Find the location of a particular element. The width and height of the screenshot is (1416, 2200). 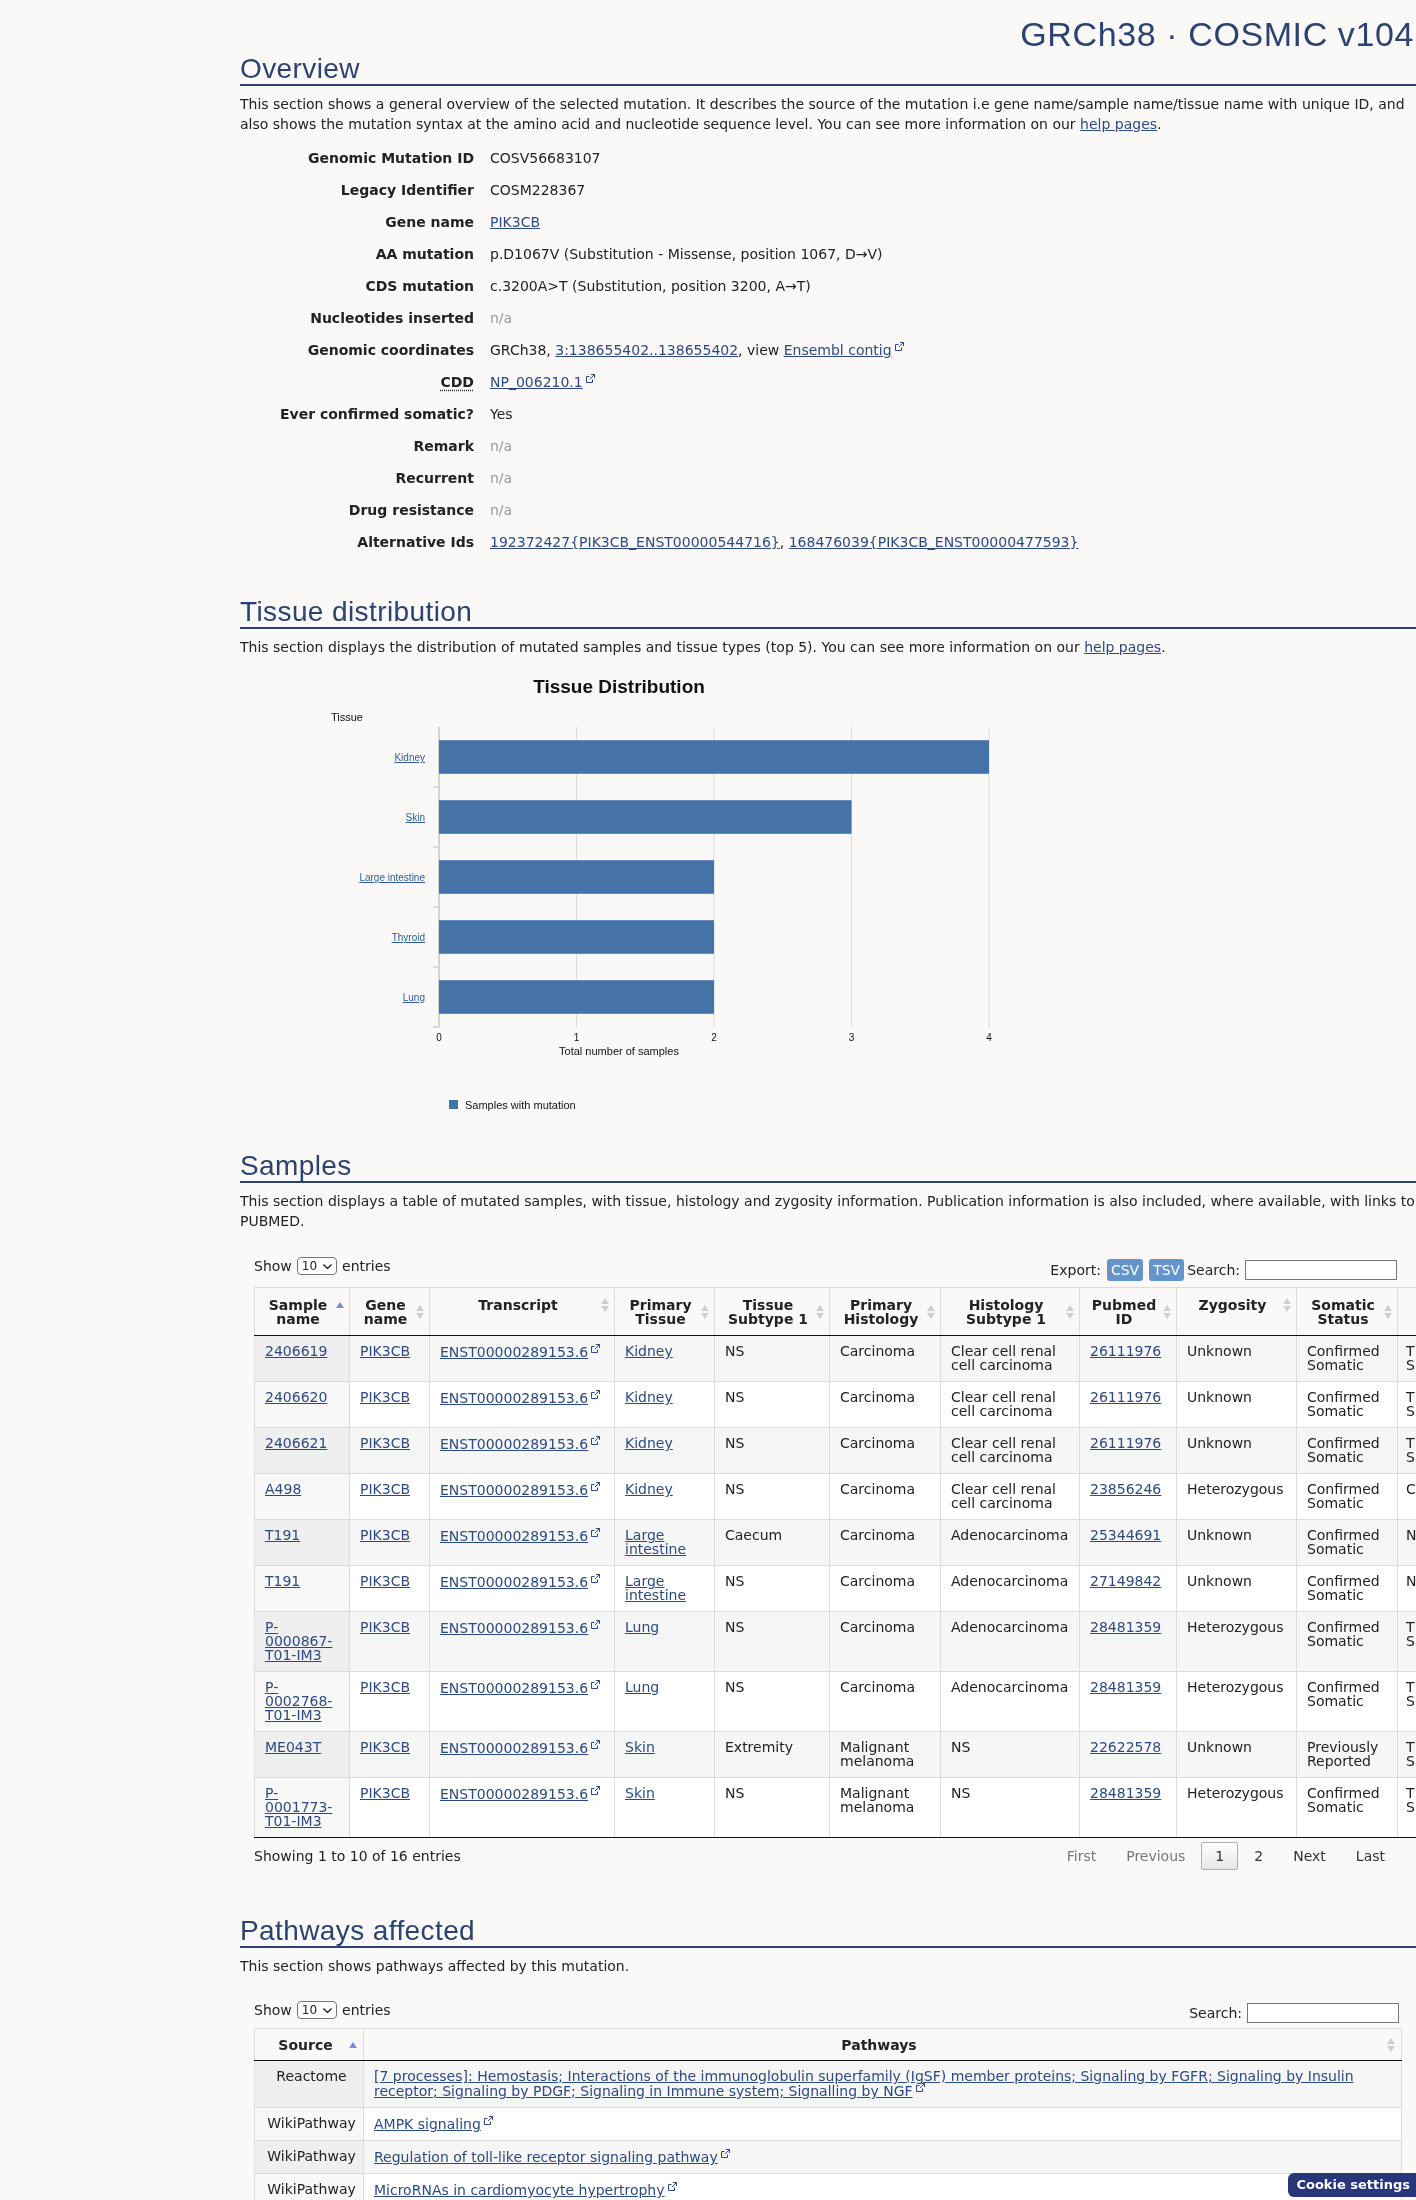

category-link: Thyroid is located at coordinates (408, 937).